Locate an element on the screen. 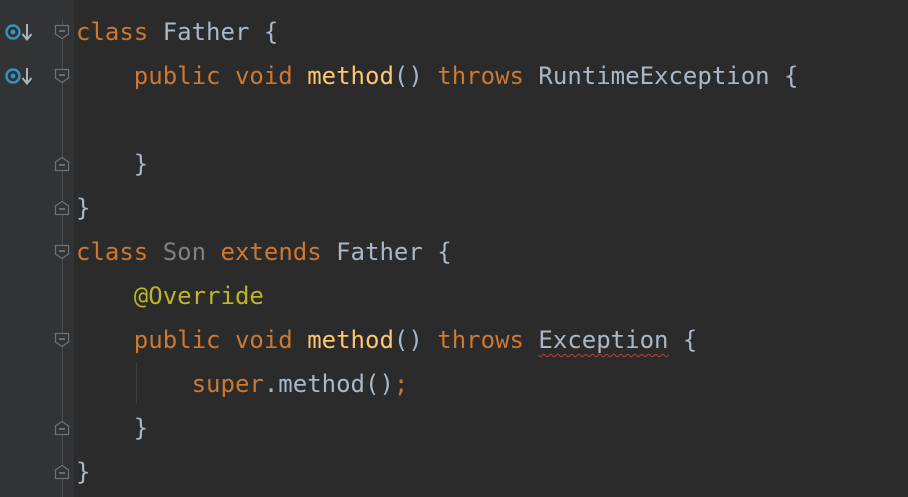 The width and height of the screenshot is (908, 497). code-line: class Son extends Father { is located at coordinates (264, 252).